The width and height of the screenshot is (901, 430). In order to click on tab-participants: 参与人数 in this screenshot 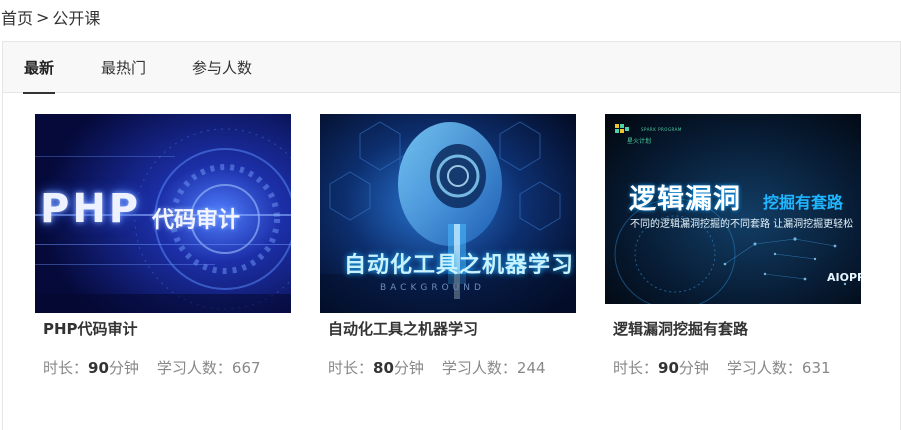, I will do `click(222, 67)`.